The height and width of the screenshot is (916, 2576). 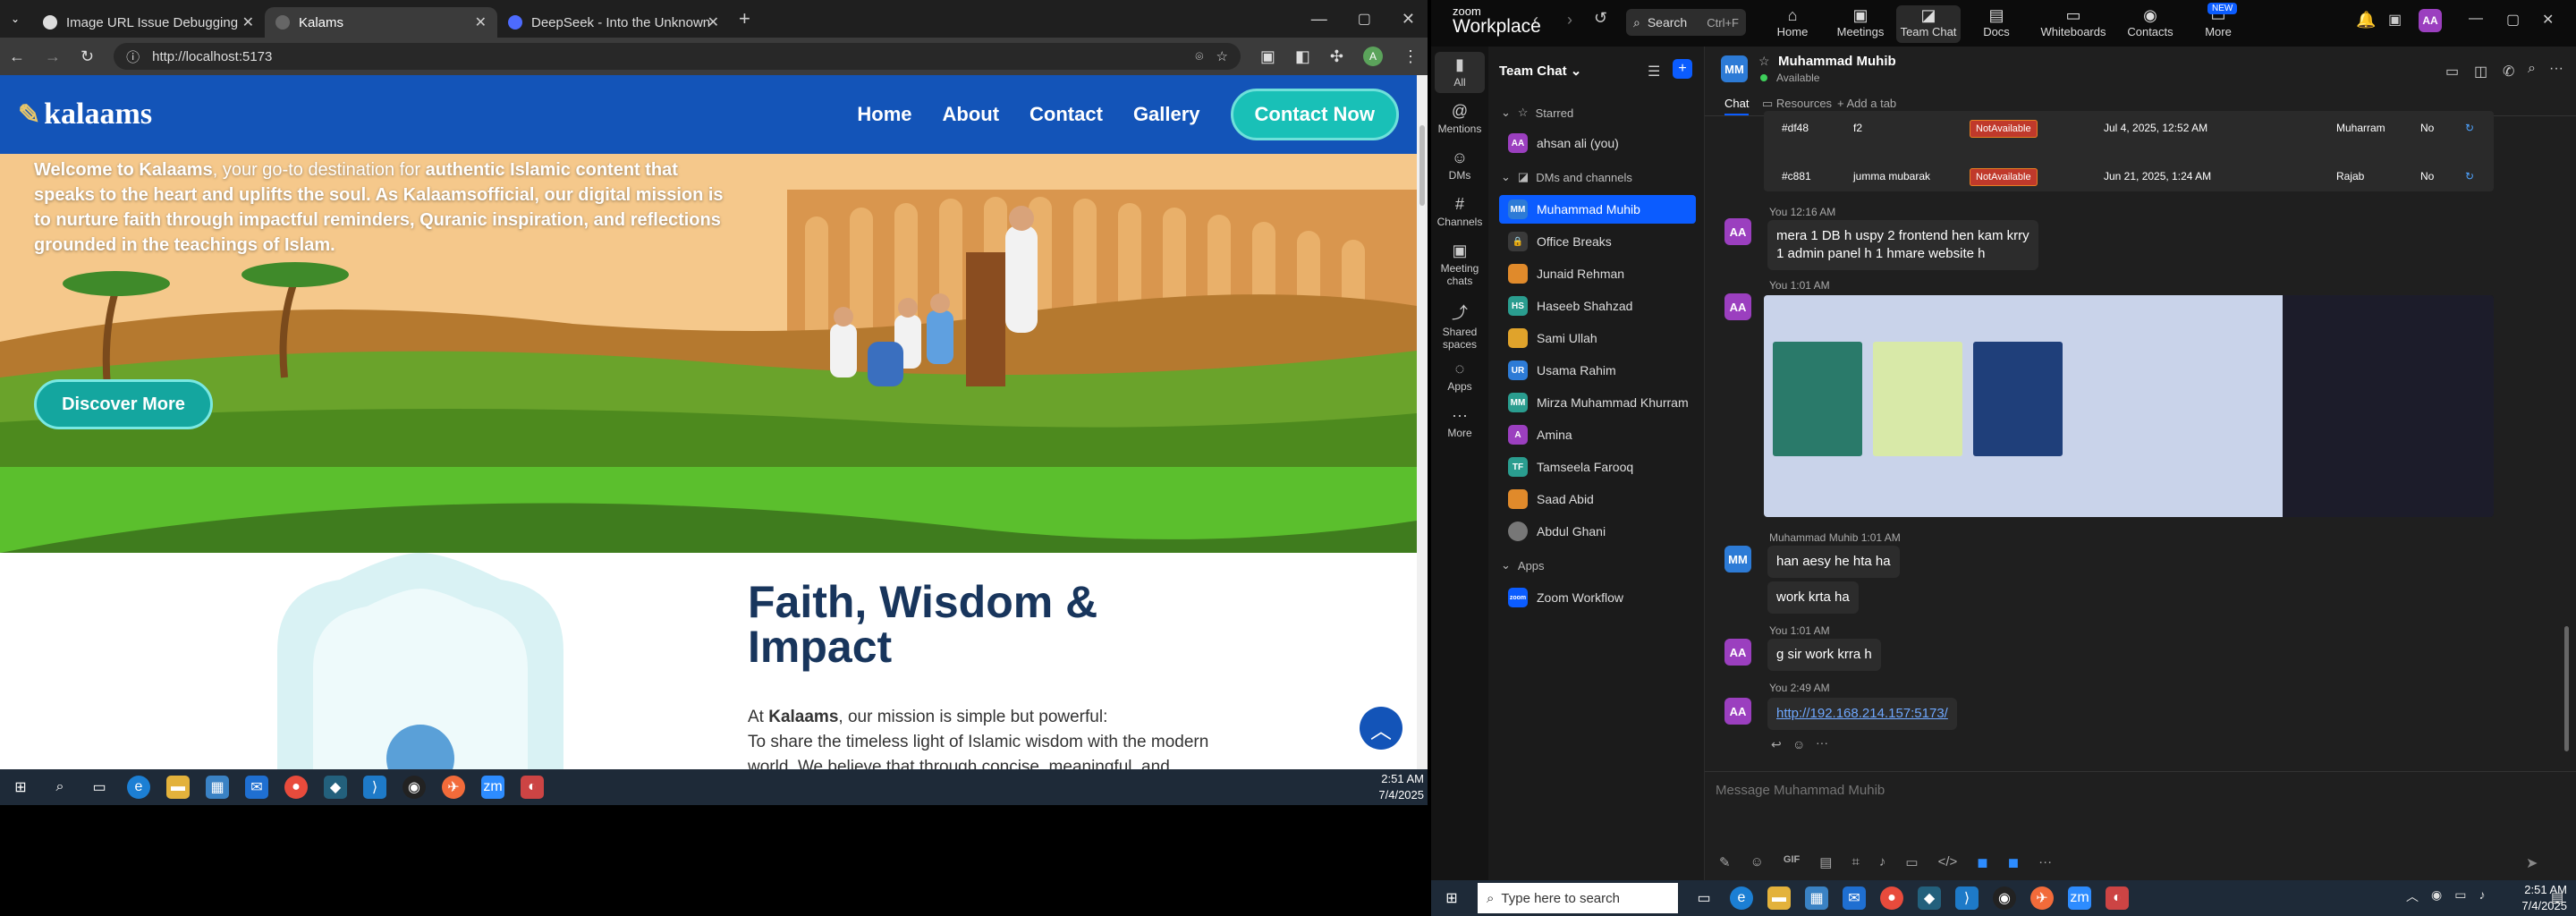 What do you see at coordinates (1535, 20) in the screenshot?
I see `back-icon: ‹` at bounding box center [1535, 20].